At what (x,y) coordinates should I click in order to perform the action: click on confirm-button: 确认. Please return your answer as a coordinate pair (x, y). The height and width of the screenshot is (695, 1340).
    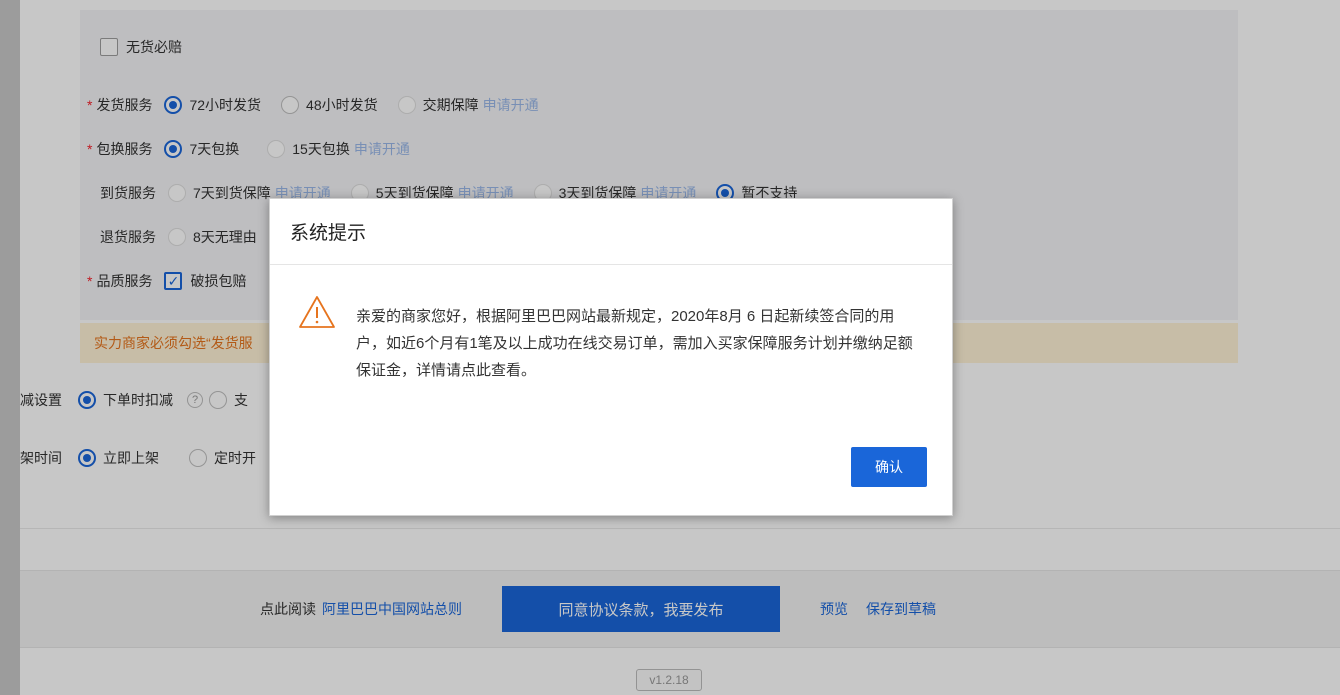
    Looking at the image, I should click on (889, 467).